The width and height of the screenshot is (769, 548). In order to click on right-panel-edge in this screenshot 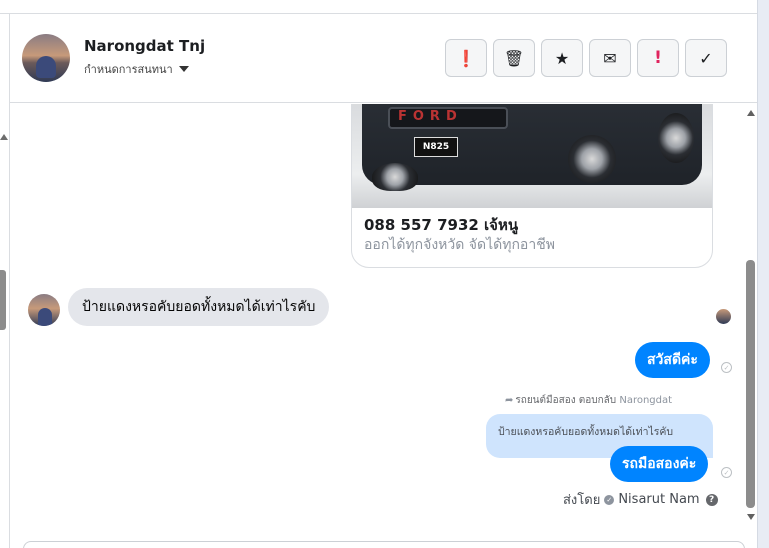, I will do `click(763, 274)`.